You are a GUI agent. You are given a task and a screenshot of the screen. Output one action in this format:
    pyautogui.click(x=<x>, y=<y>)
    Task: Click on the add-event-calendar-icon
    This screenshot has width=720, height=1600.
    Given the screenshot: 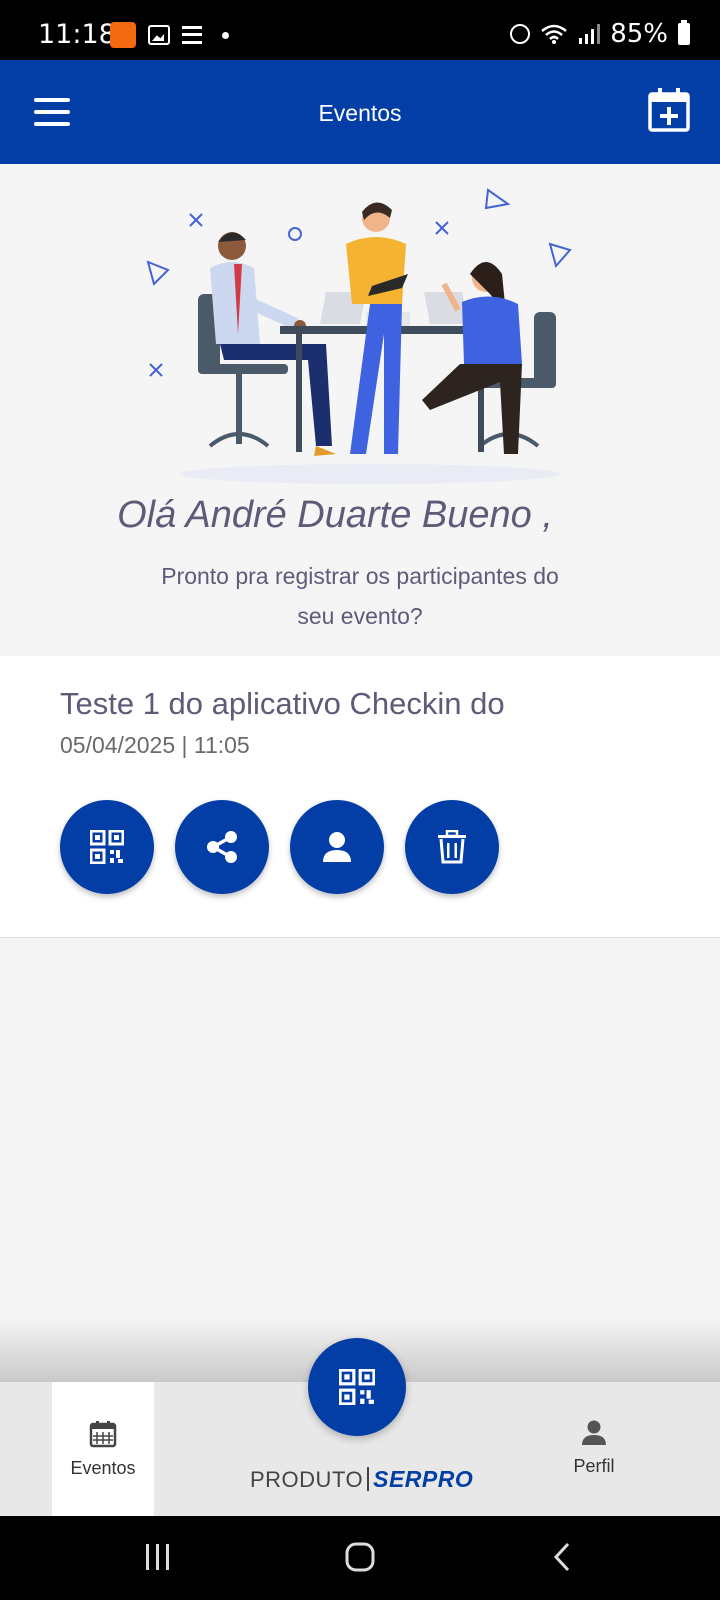 What is the action you would take?
    pyautogui.click(x=669, y=110)
    